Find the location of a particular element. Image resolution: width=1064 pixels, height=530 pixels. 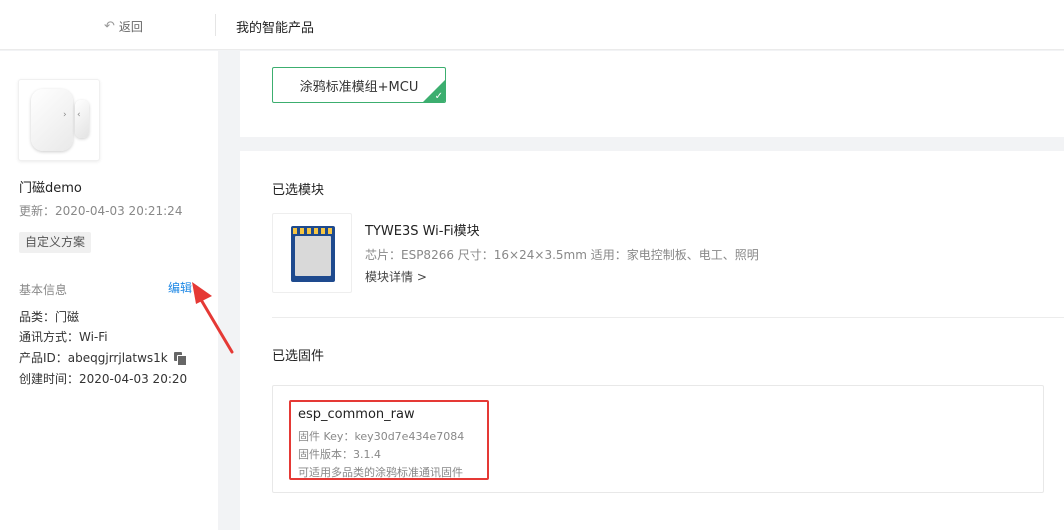

annotation-arrow-icon is located at coordinates (213, 318).